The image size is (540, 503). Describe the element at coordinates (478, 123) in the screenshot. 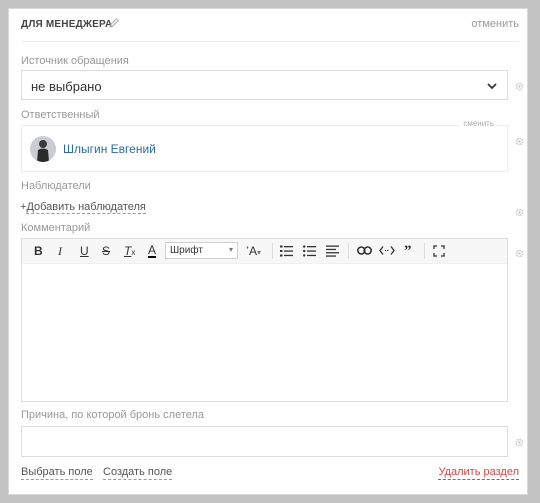

I see `change-responsible-link: сменить` at that location.